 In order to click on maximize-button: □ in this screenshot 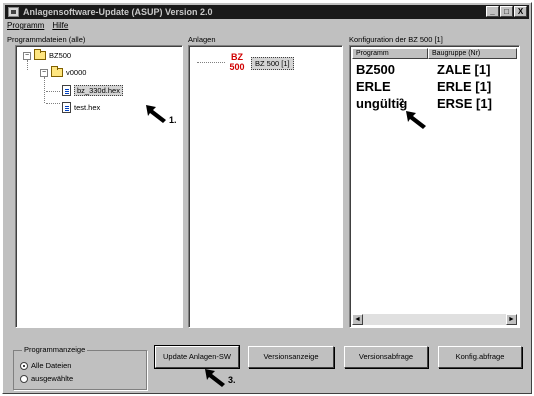, I will do `click(506, 11)`.